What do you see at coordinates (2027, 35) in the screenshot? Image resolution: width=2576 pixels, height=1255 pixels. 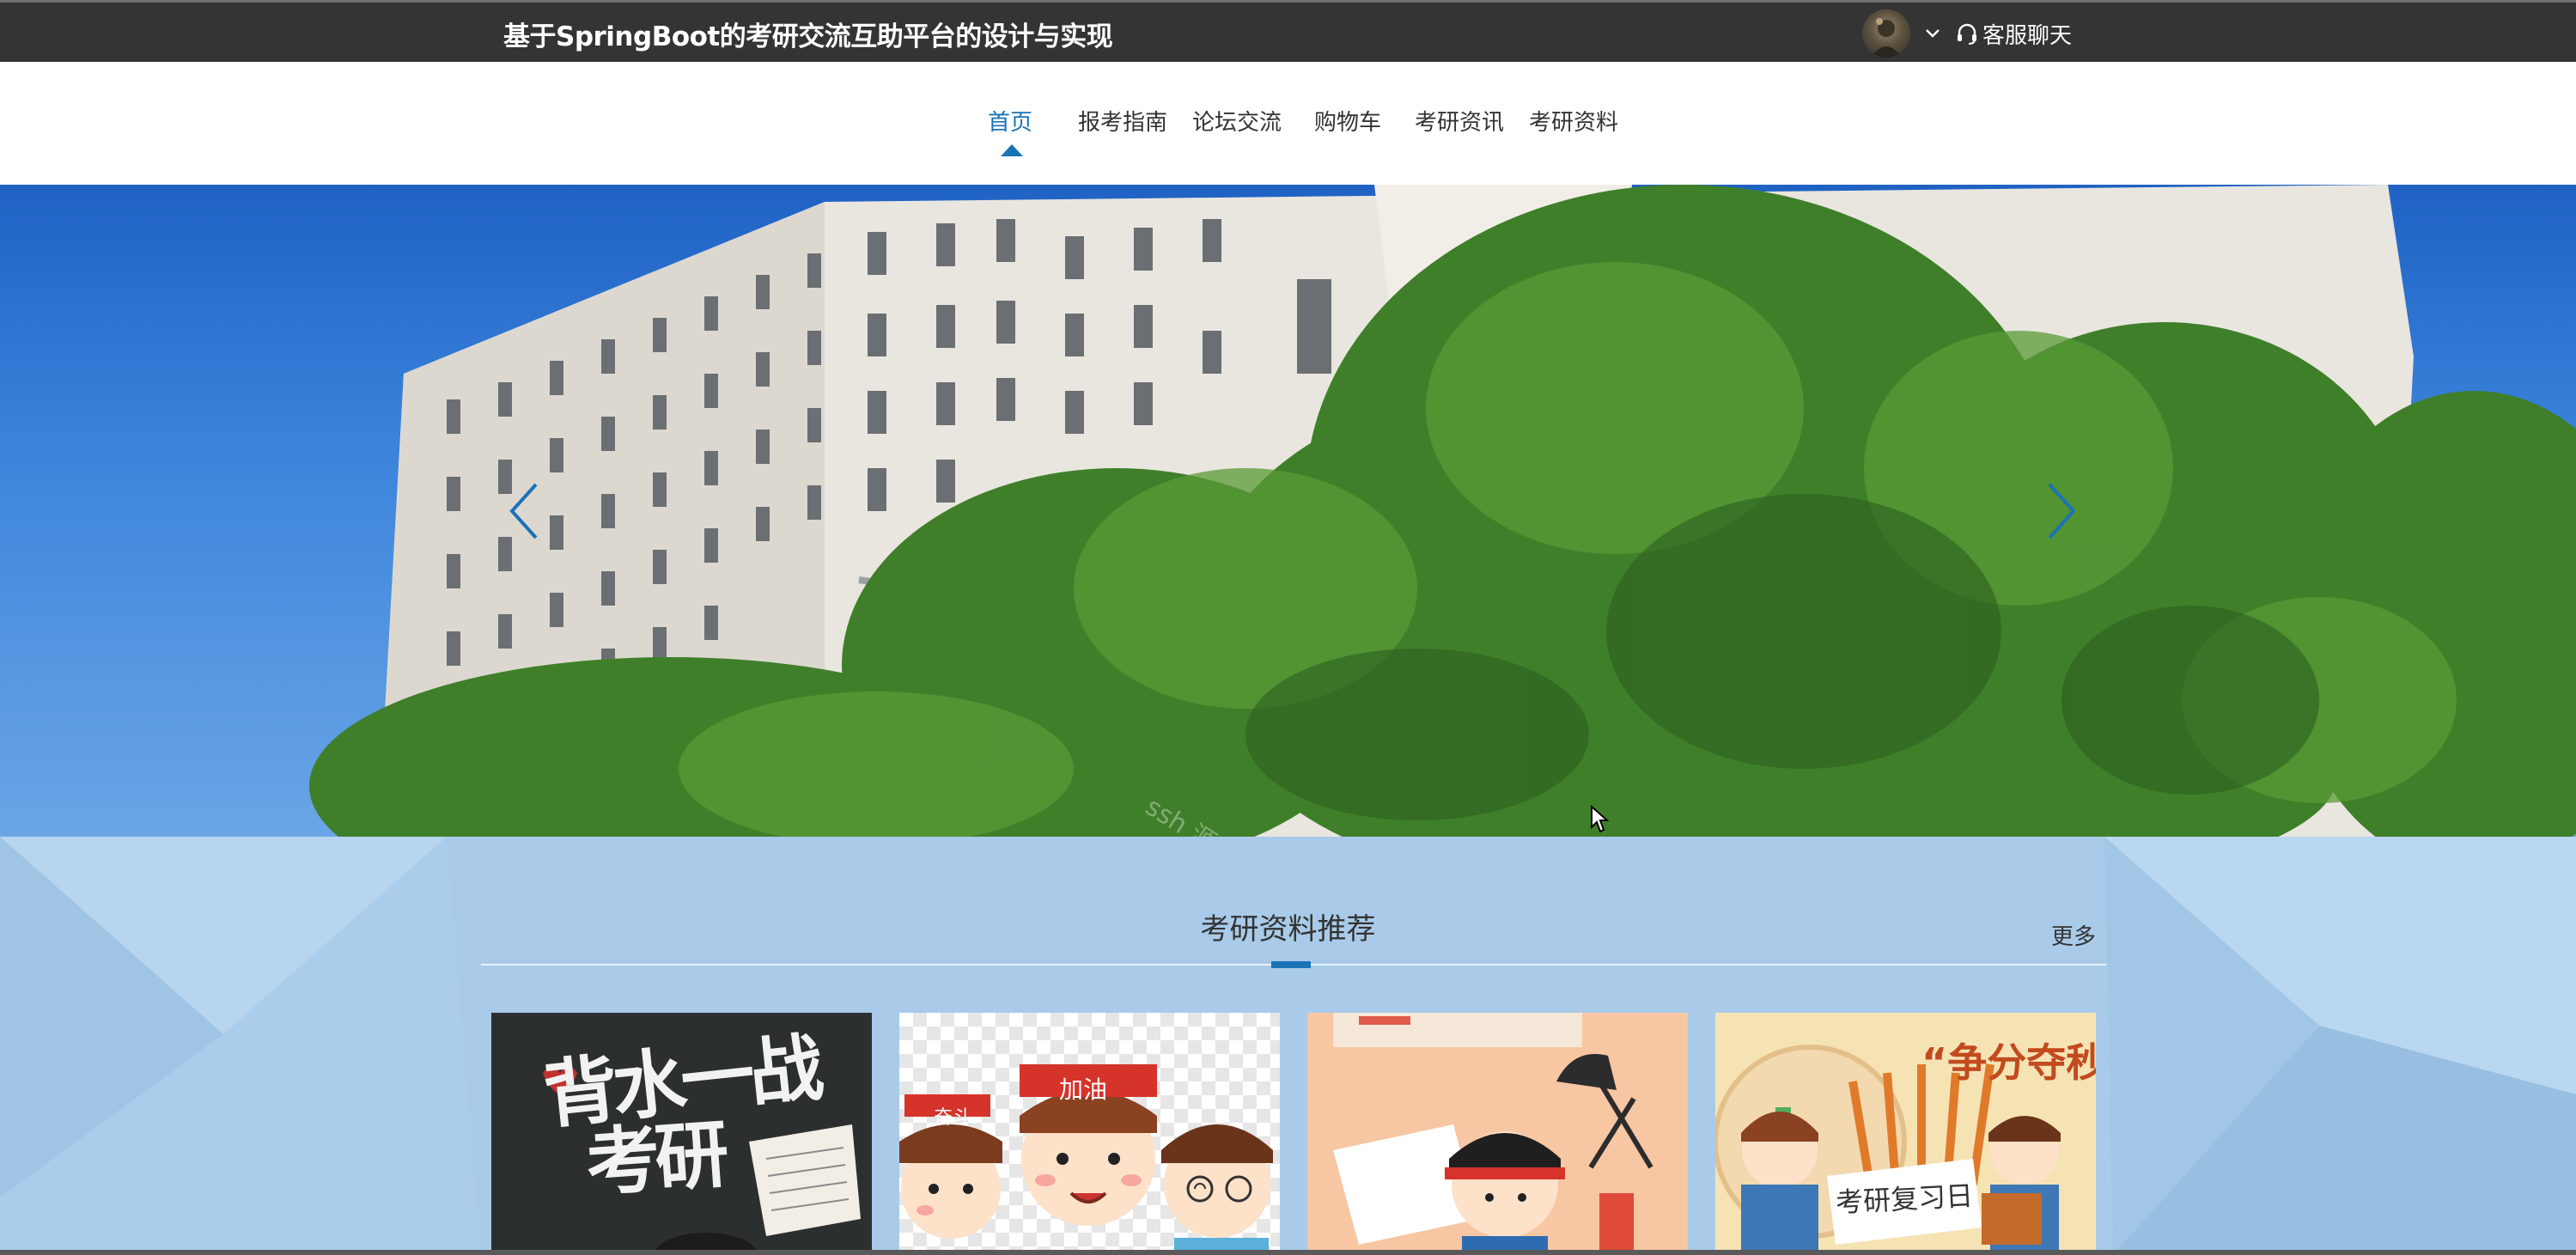 I see `customer-service-label: 客服聊天` at bounding box center [2027, 35].